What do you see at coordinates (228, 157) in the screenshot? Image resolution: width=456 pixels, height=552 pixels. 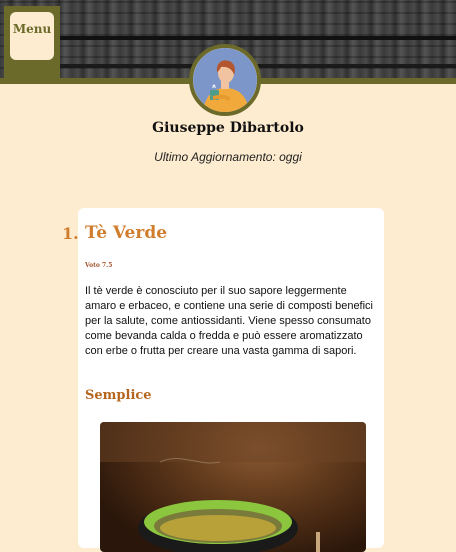 I see `last-updated: Ultimo Aggiornamento: oggi` at bounding box center [228, 157].